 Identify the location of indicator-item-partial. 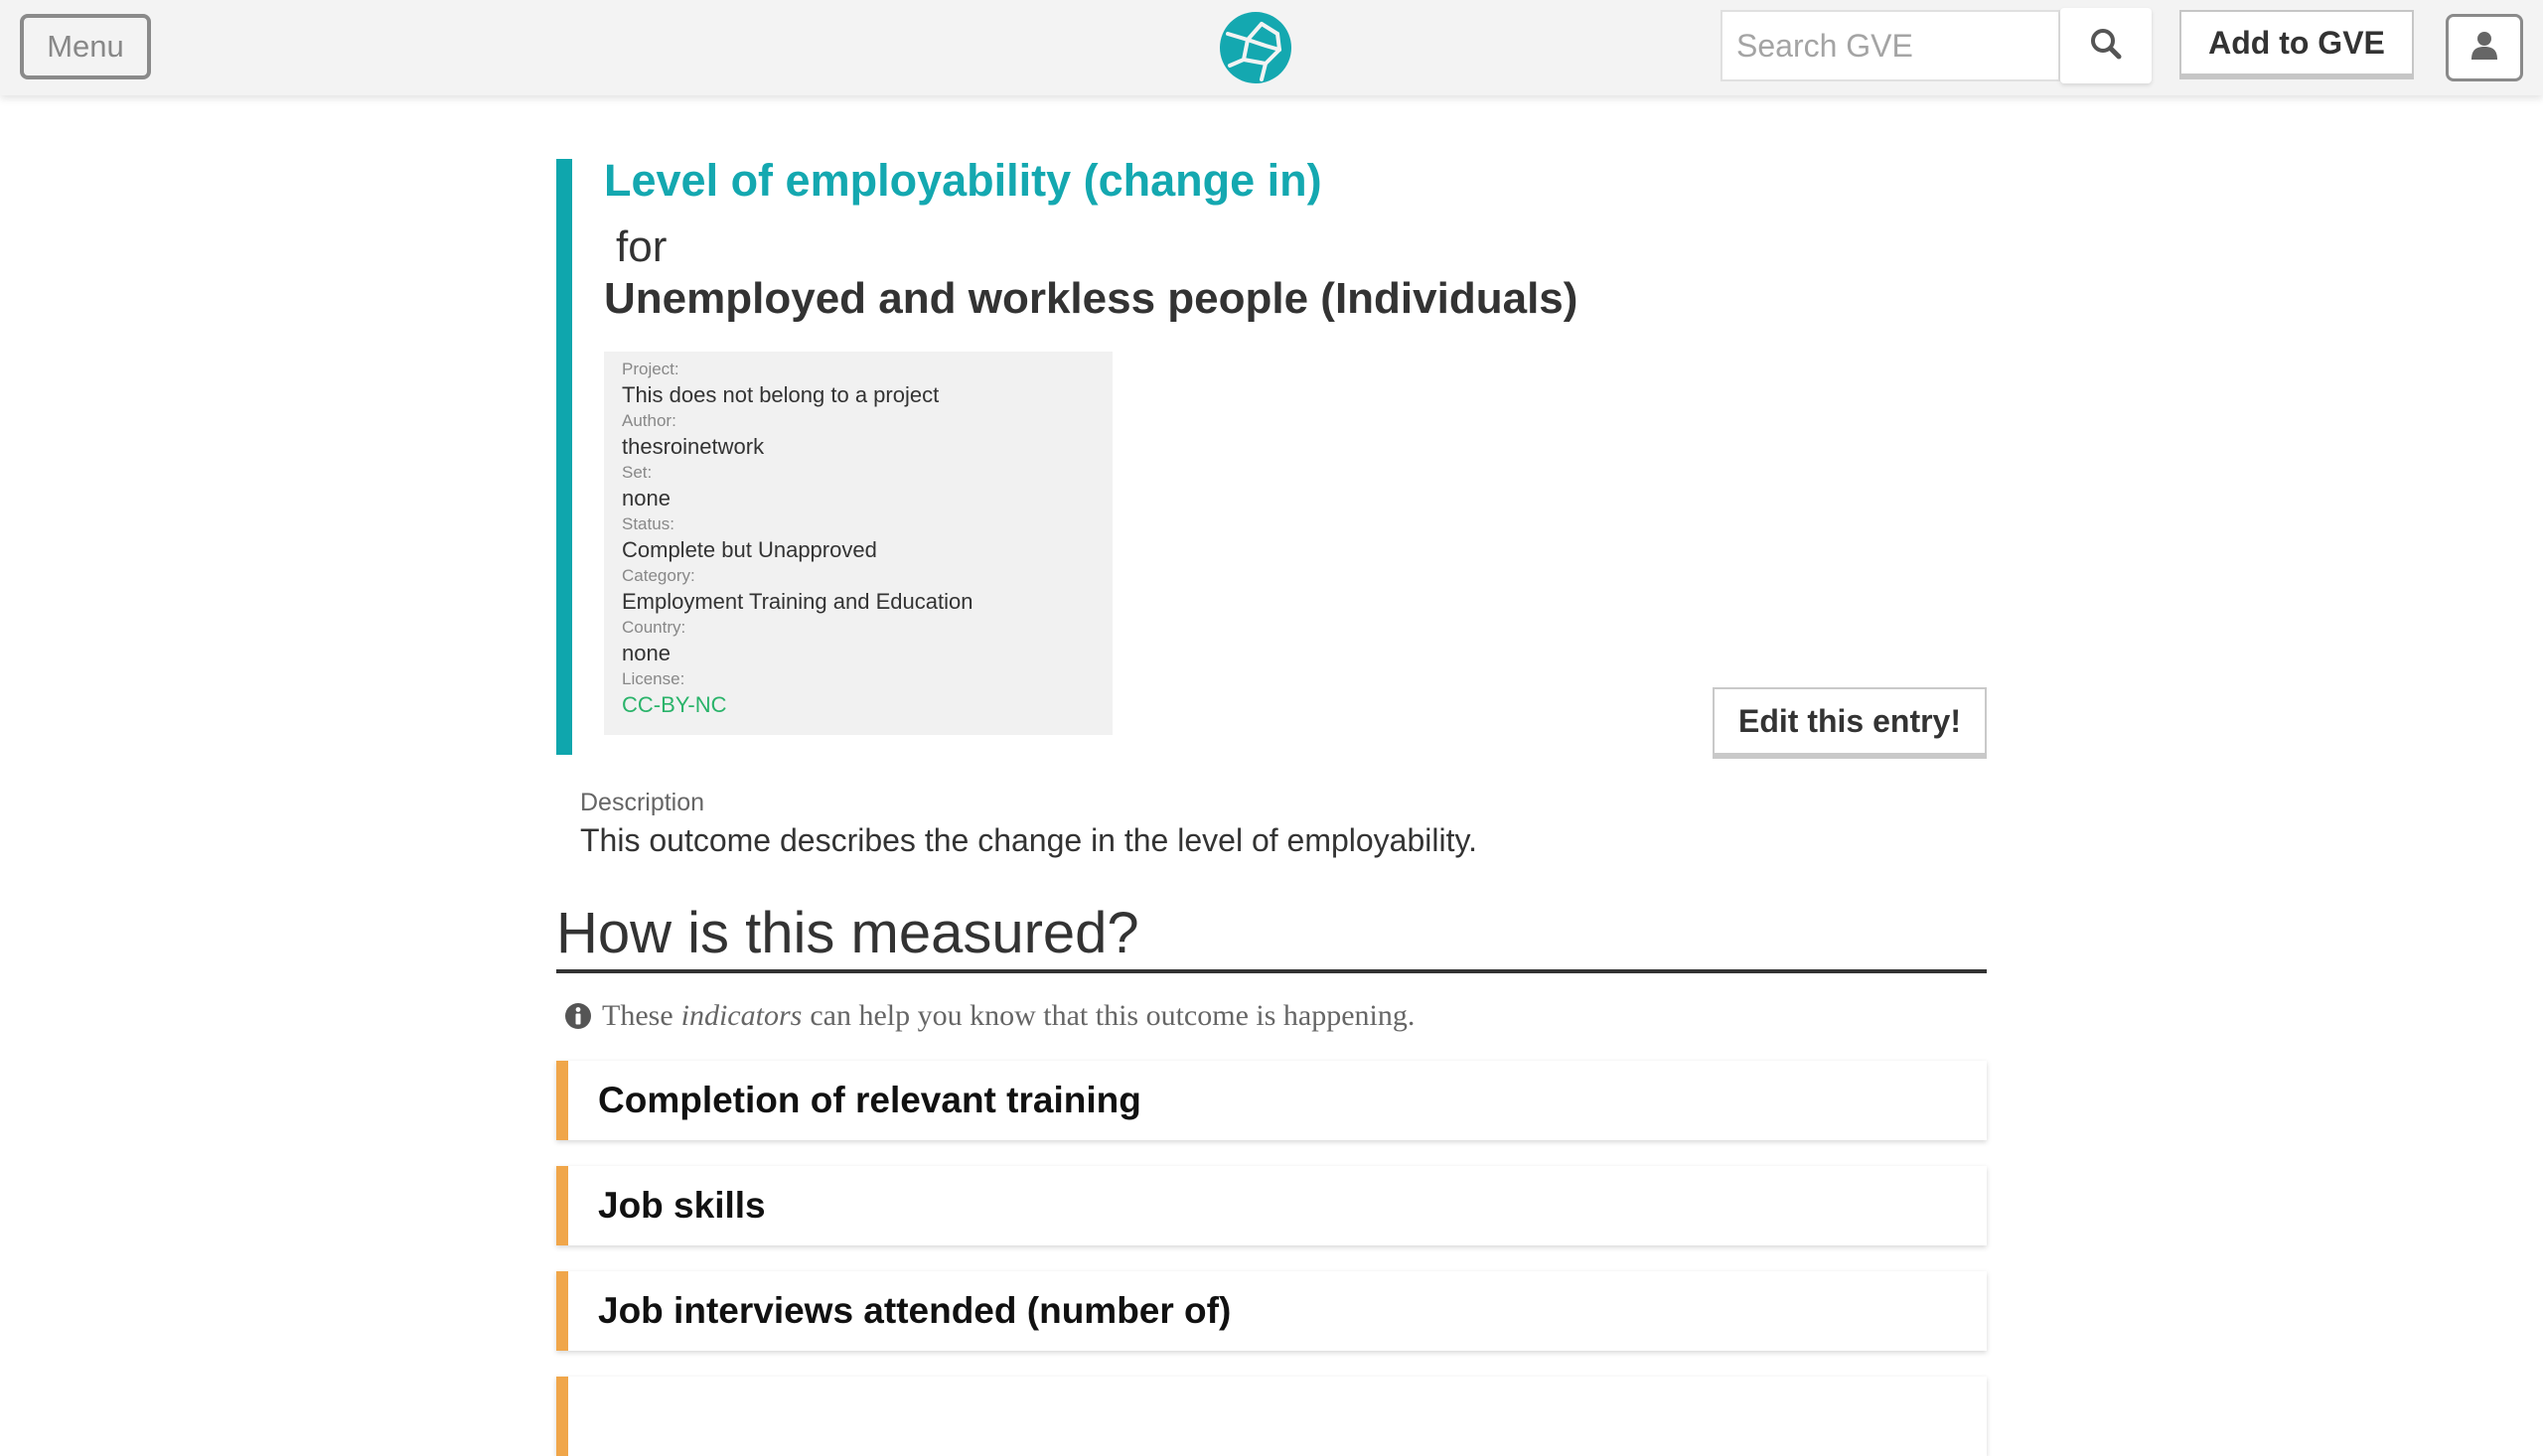
(1271, 1416).